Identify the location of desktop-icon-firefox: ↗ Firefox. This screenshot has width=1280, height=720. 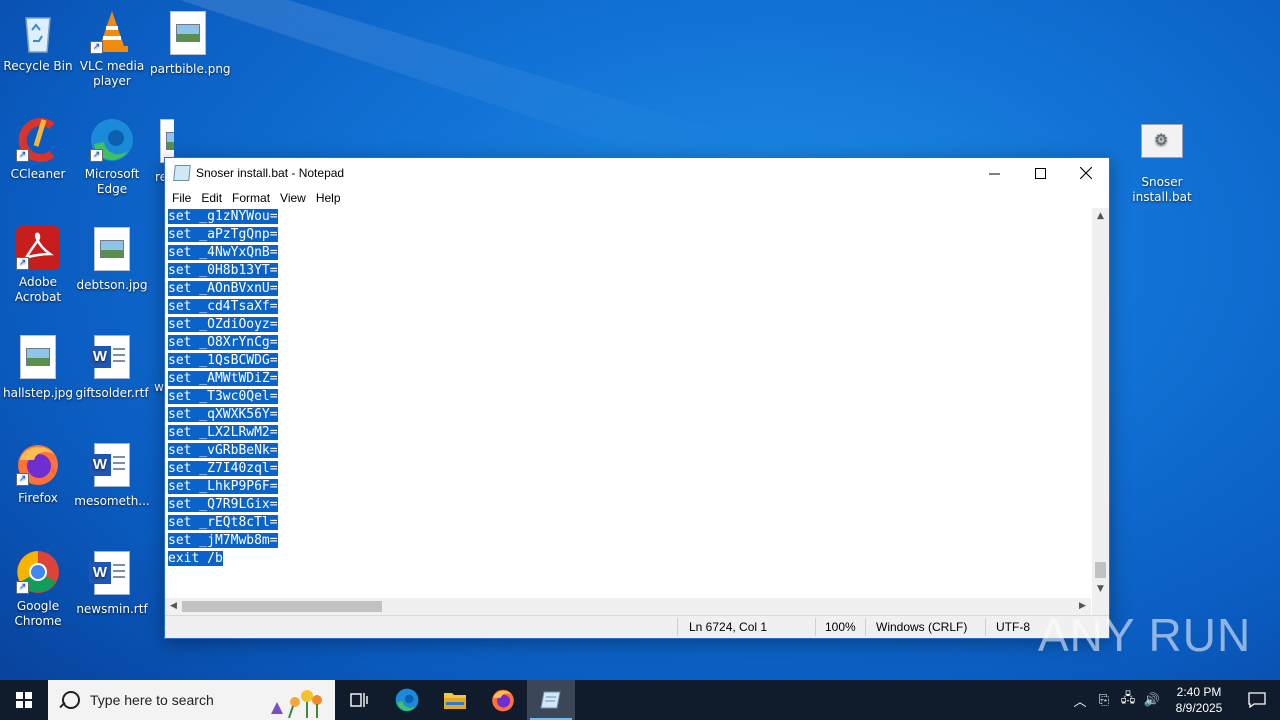
(38, 473).